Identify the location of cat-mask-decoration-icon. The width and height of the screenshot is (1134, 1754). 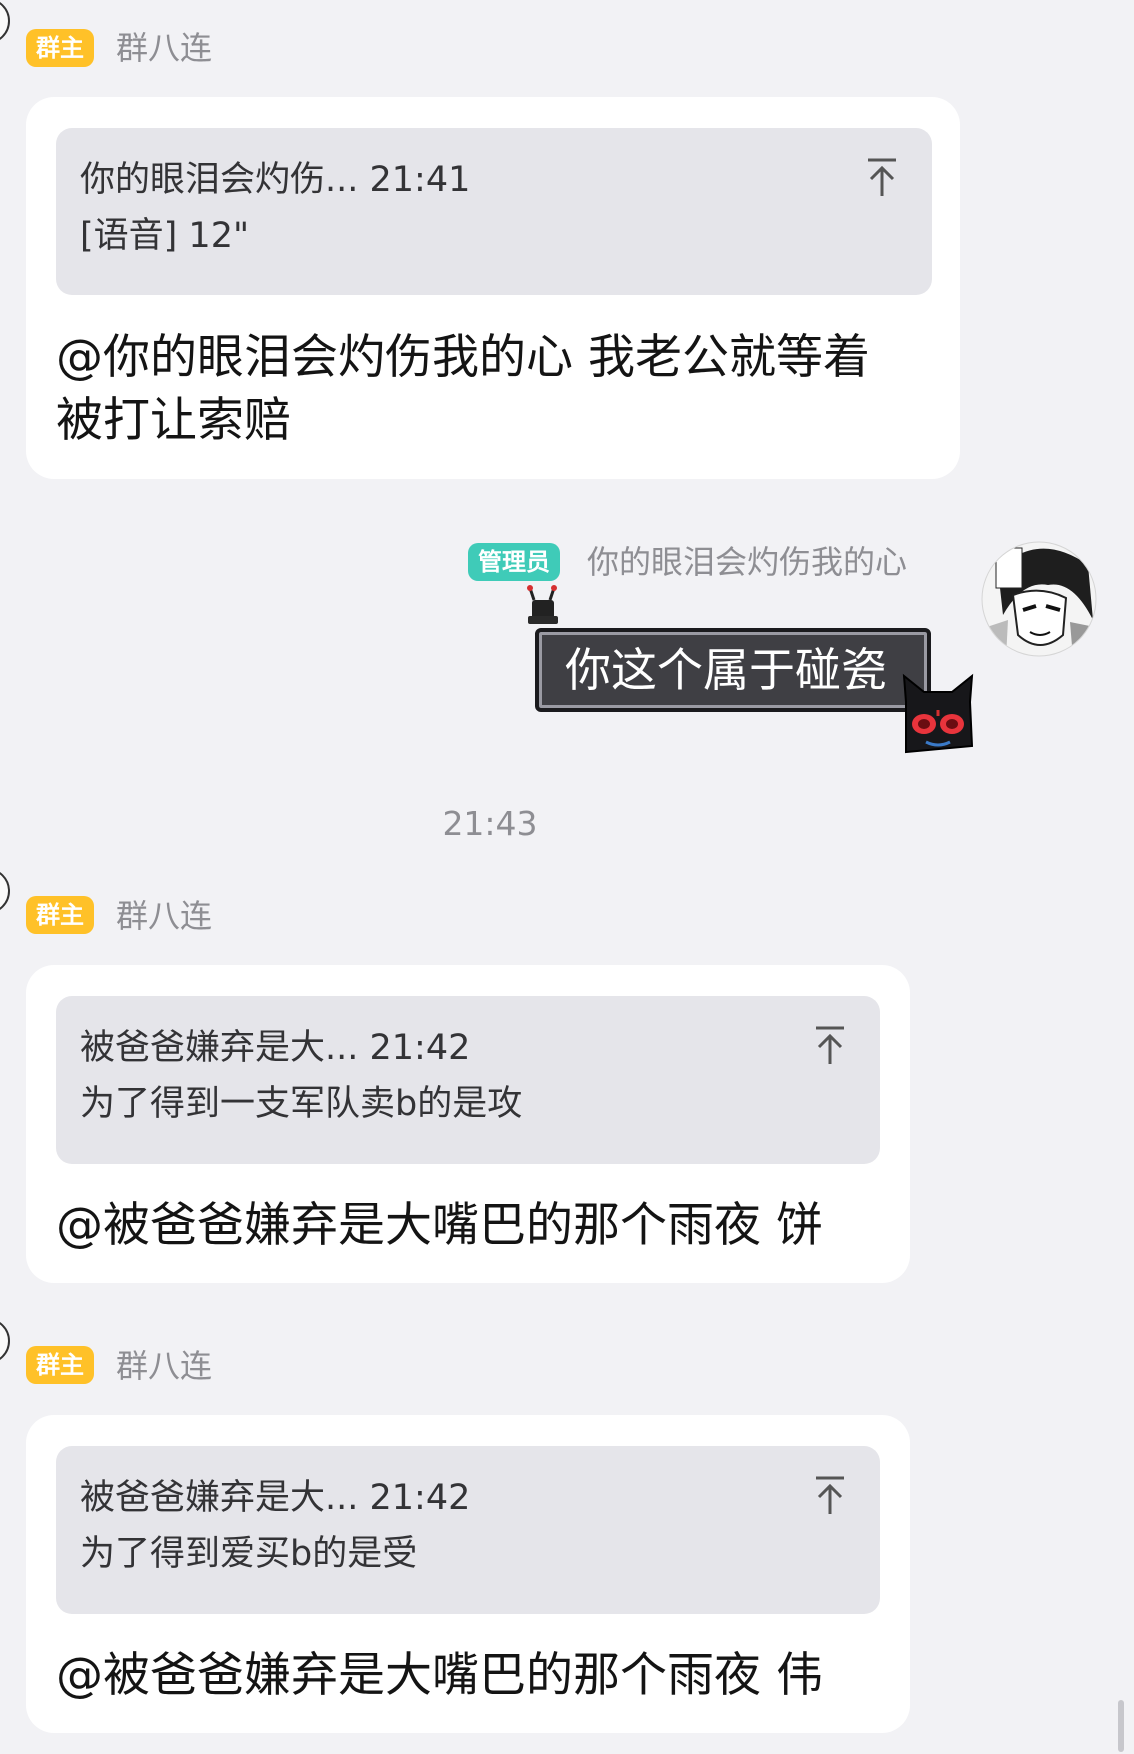
(938, 713).